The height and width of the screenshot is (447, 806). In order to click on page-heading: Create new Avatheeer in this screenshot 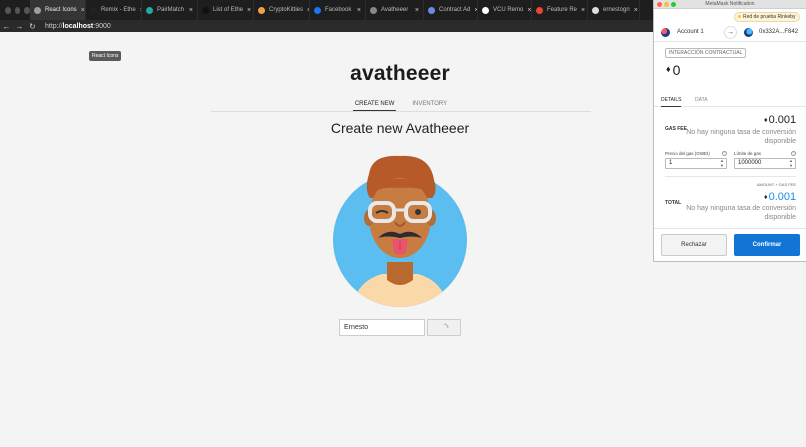, I will do `click(400, 128)`.